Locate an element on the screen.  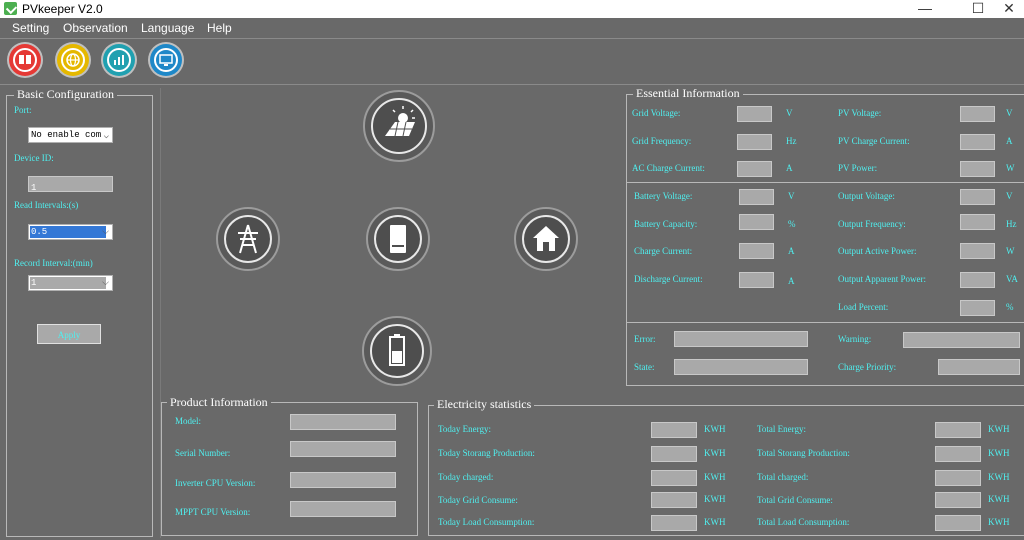
total-charged-unit: KWH is located at coordinates (999, 477).